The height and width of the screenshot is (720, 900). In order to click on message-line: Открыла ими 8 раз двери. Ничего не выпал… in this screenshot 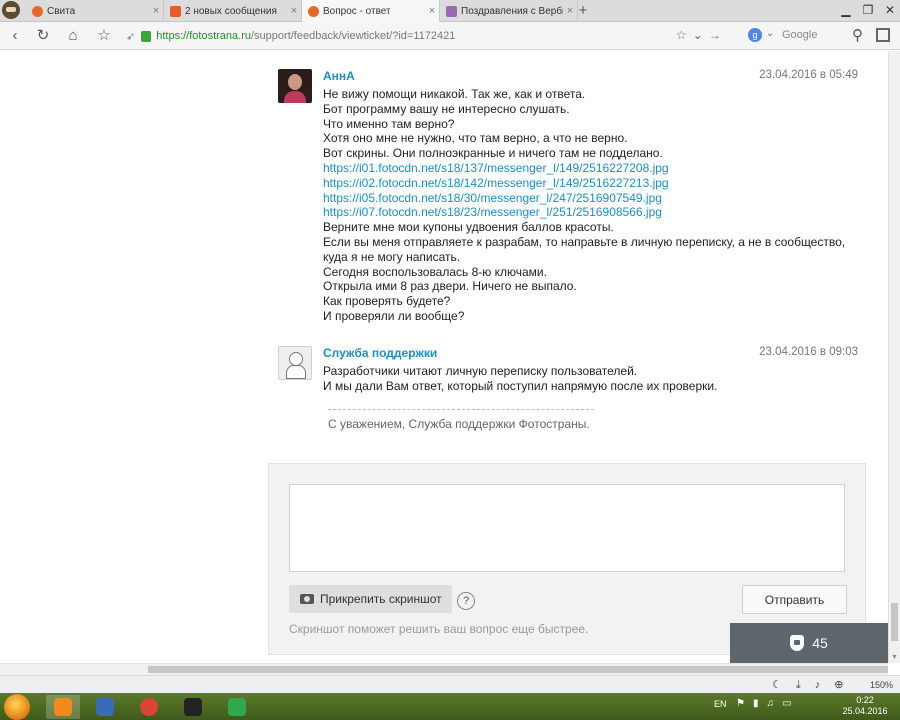, I will do `click(450, 286)`.